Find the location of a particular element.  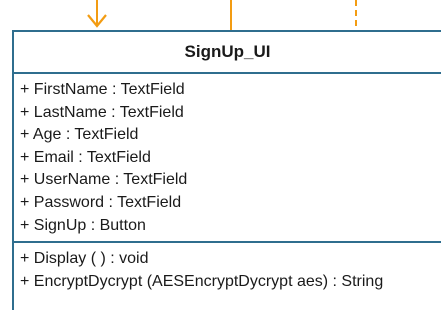

attribute-password: + Password : TextField is located at coordinates (101, 202).